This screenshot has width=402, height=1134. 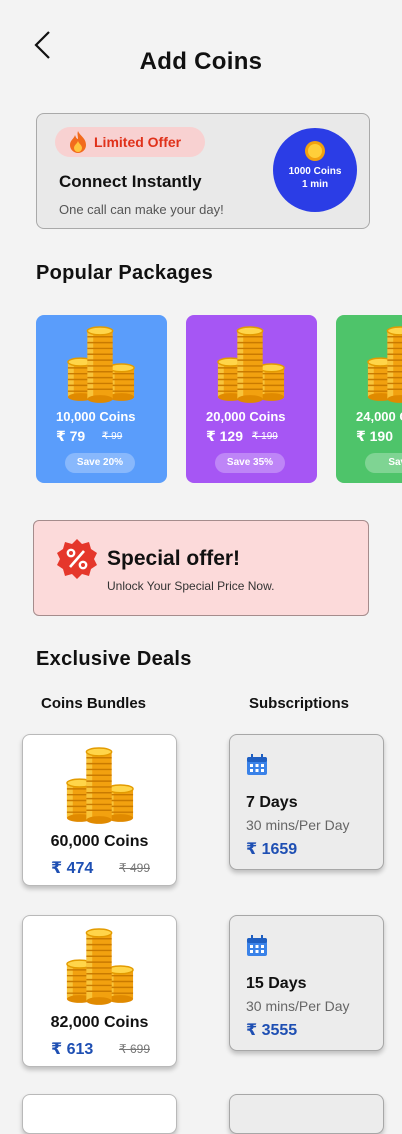 I want to click on bundle-coins: 82,000 Coins, so click(x=99, y=1022).